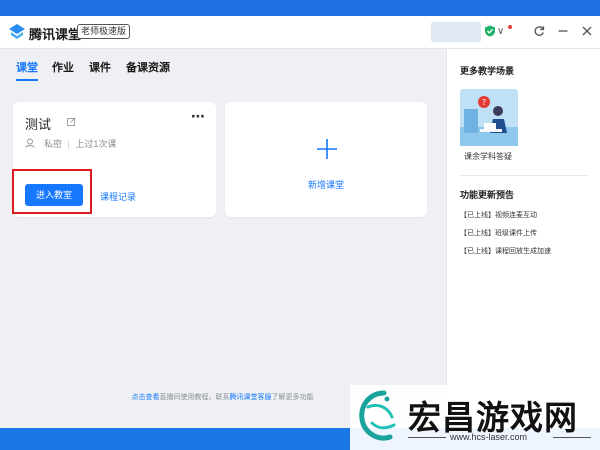 The height and width of the screenshot is (450, 600). I want to click on watermark-line-right, so click(572, 437).